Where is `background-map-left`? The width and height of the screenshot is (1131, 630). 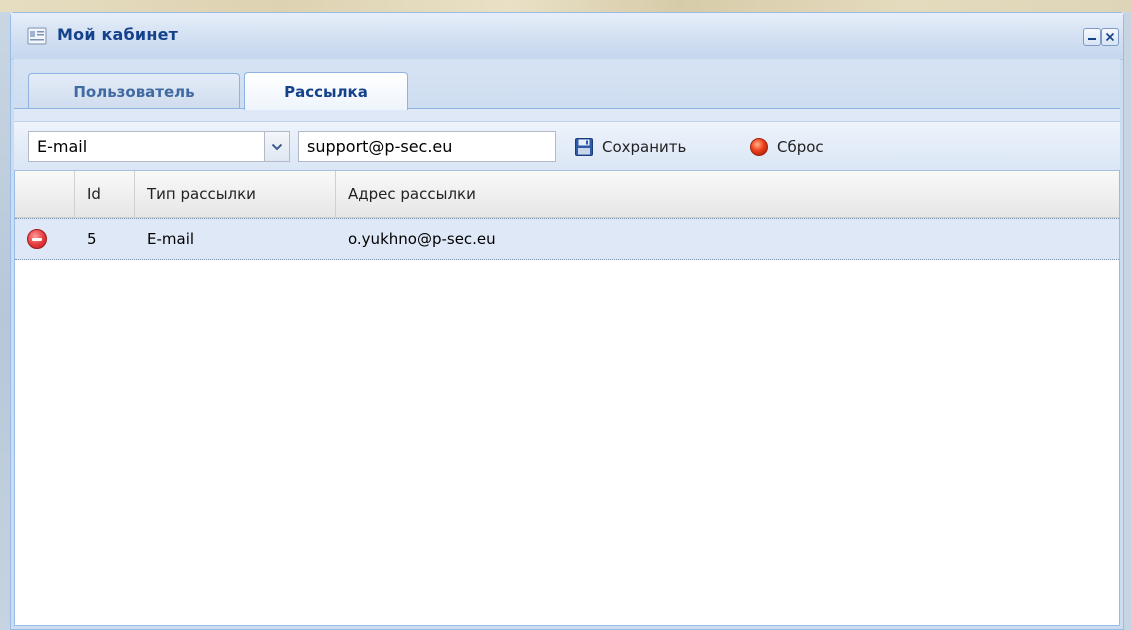 background-map-left is located at coordinates (5, 321).